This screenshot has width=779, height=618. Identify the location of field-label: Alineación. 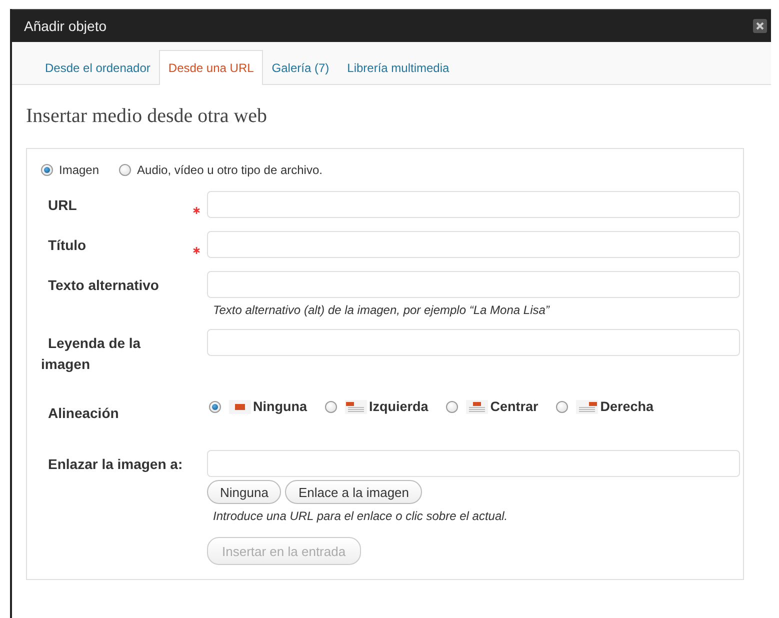
(83, 413).